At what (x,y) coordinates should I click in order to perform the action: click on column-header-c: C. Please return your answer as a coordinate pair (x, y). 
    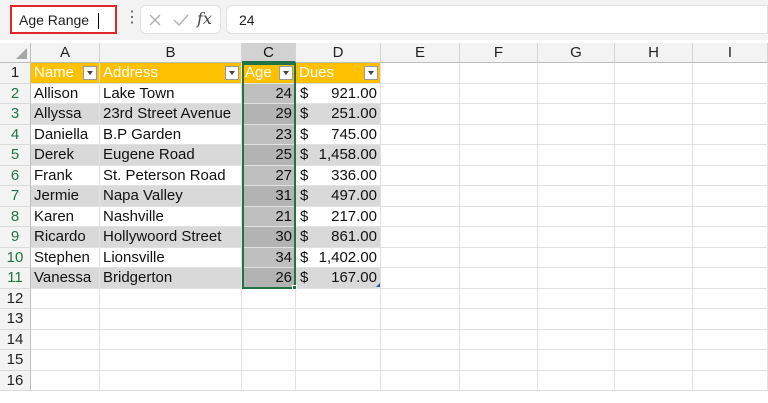
    Looking at the image, I should click on (269, 53).